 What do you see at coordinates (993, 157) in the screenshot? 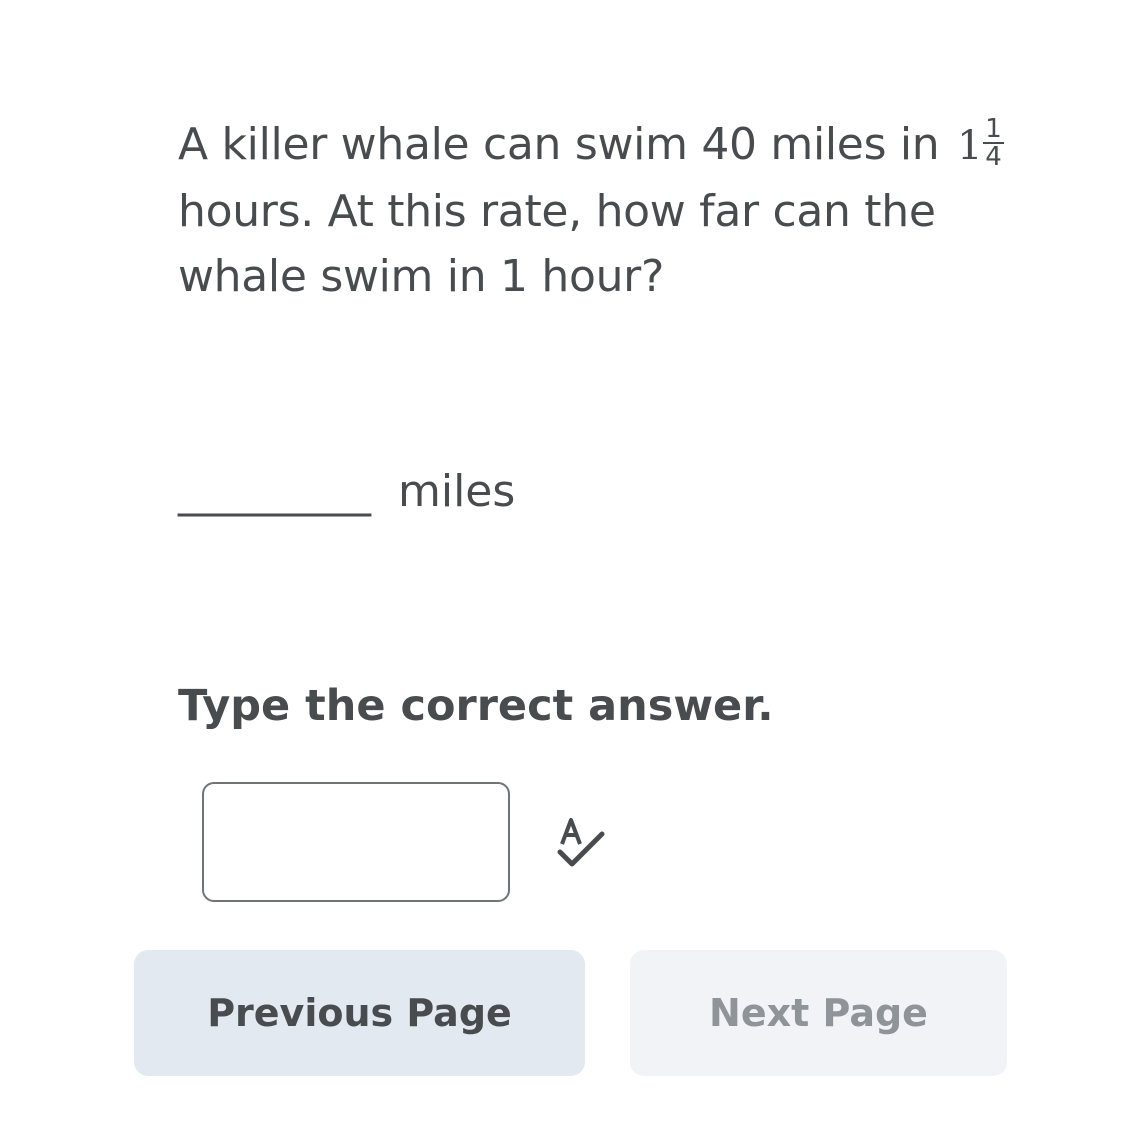
I see `fraction-denominator: 4` at bounding box center [993, 157].